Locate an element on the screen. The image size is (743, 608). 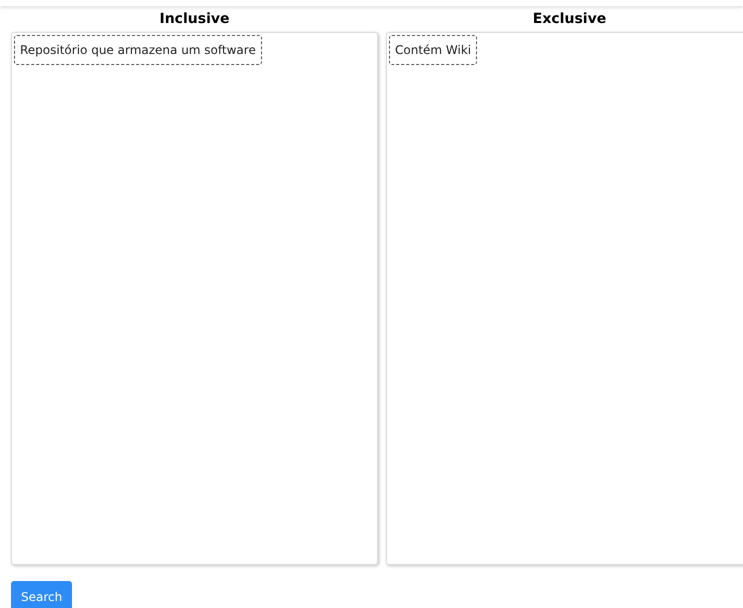
tag-chip: Contém Wiki is located at coordinates (433, 50).